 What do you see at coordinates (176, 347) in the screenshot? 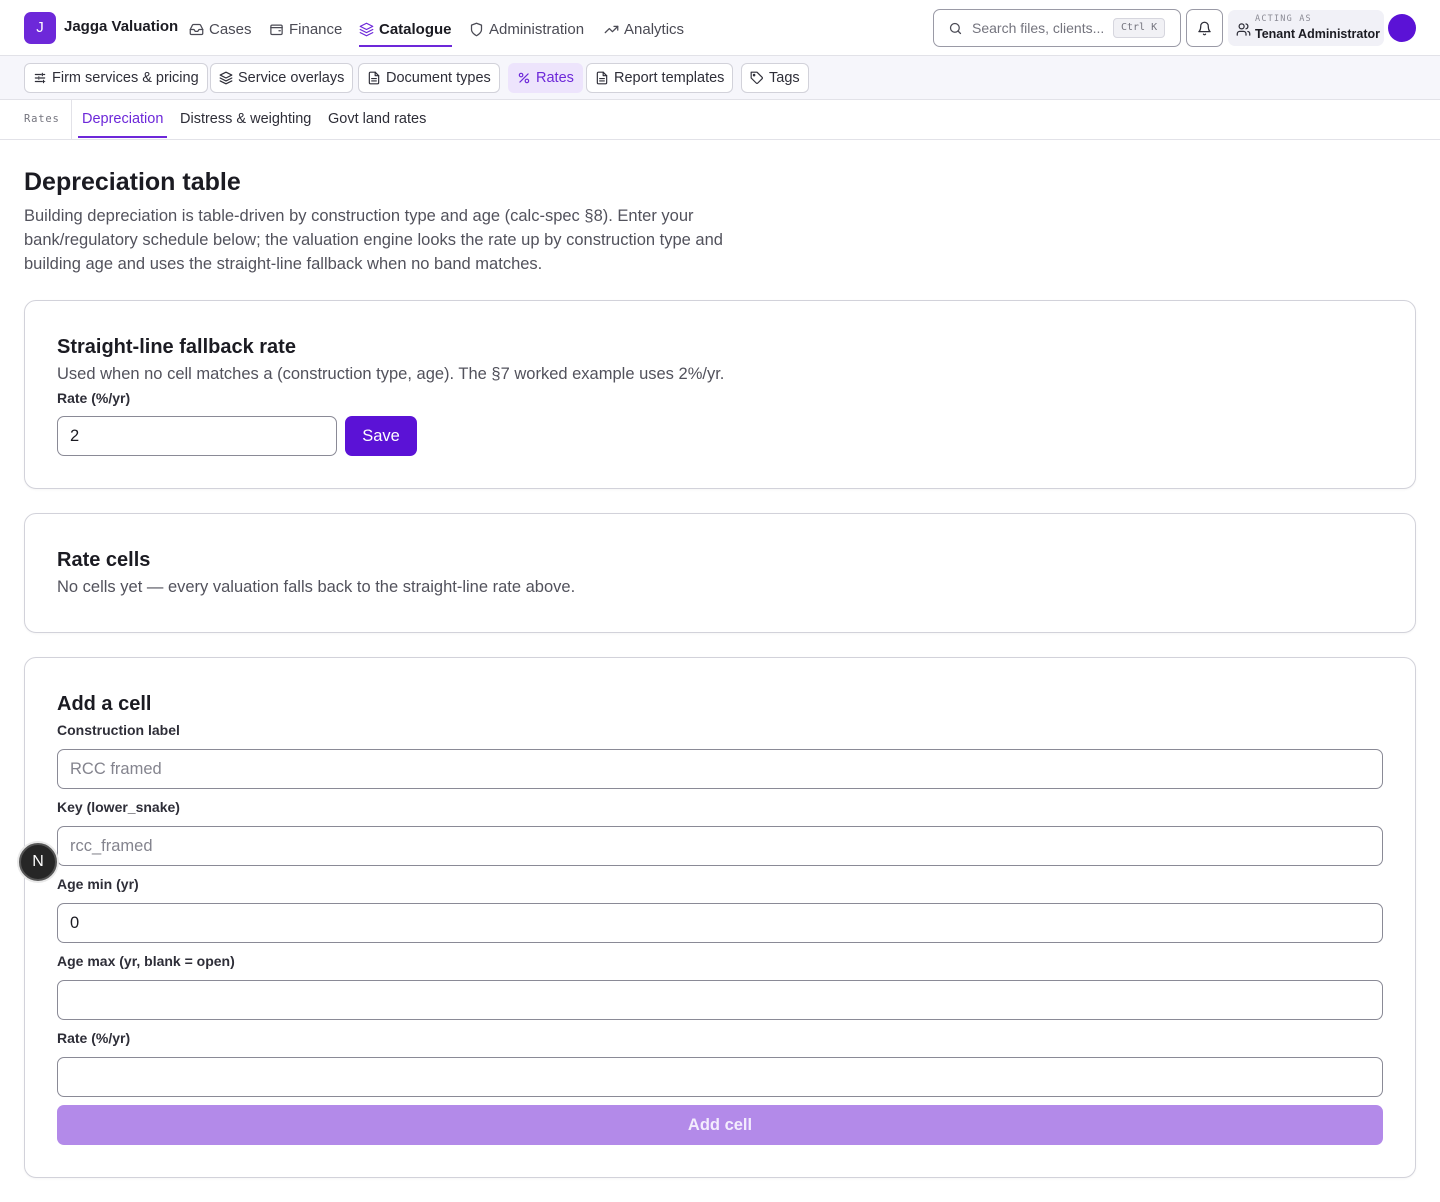
I see `fallback-card-title: Straight-line fallback rate` at bounding box center [176, 347].